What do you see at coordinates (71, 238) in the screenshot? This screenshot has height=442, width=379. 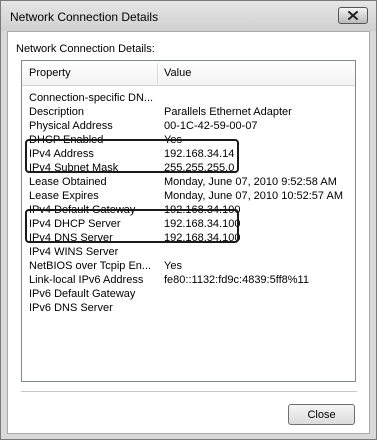 I see `row-property: IPv4 DNS Server` at bounding box center [71, 238].